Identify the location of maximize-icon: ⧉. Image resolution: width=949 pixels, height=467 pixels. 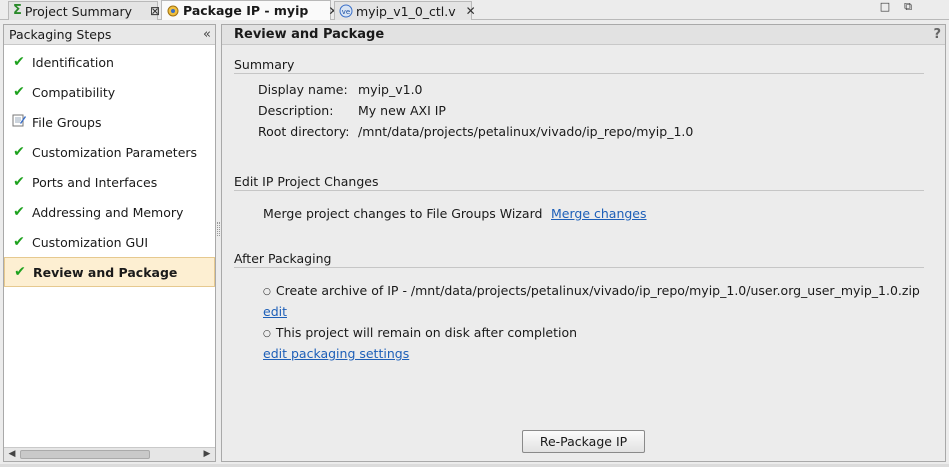
(908, 7).